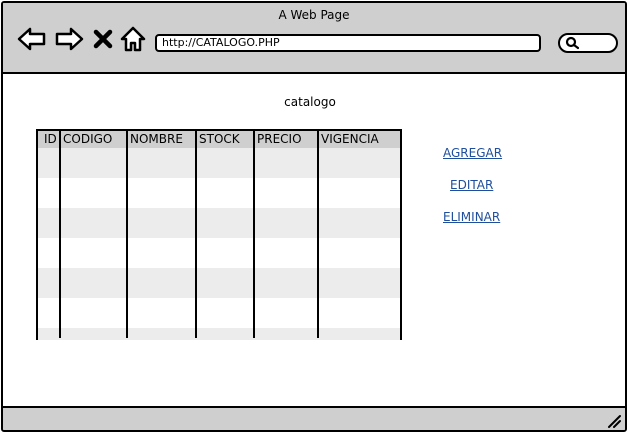  What do you see at coordinates (572, 43) in the screenshot?
I see `search-icon` at bounding box center [572, 43].